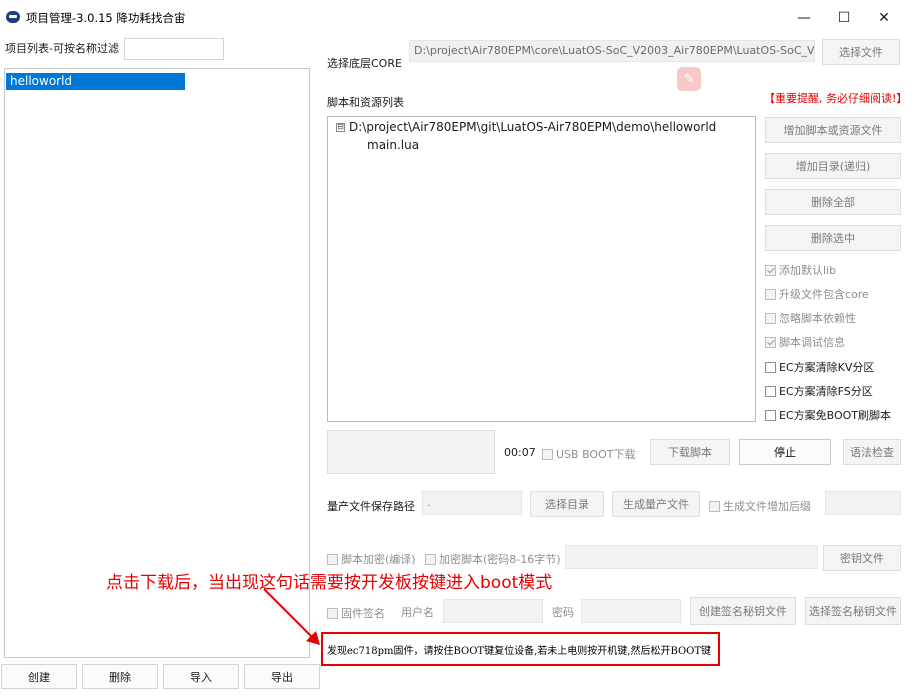 This screenshot has width=913, height=696. I want to click on option-label: 加密脚本(密码8-16字节), so click(500, 559).